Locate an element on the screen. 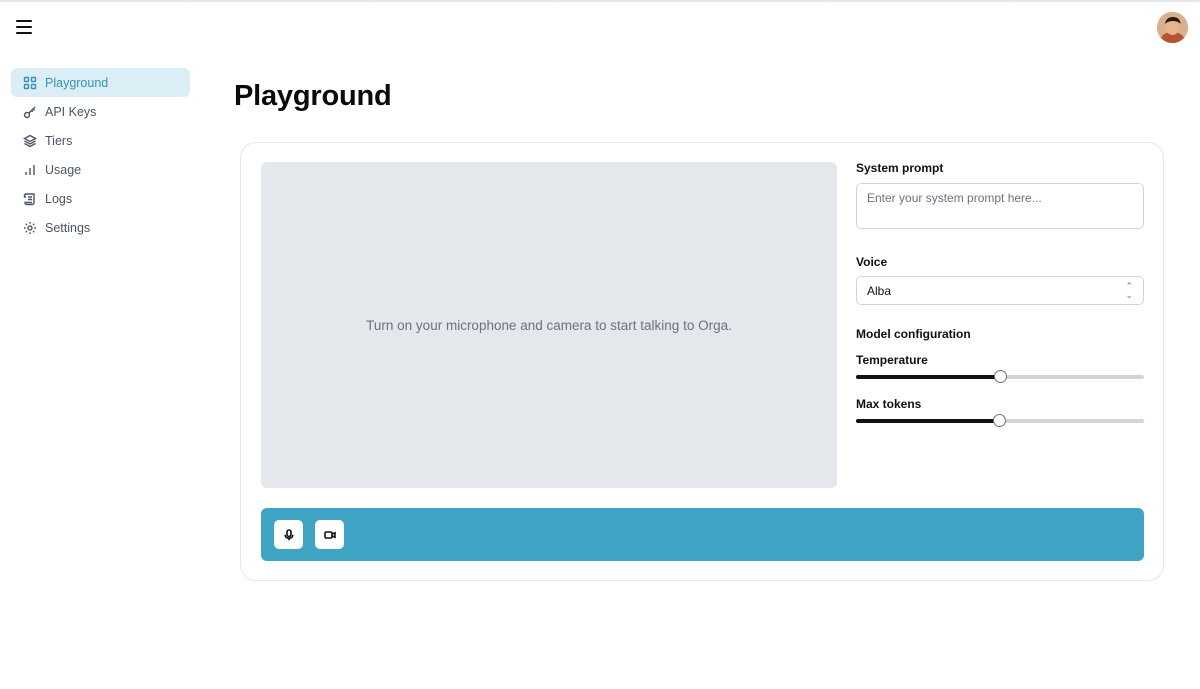 This screenshot has width=1200, height=689. temperature-label: Temperature is located at coordinates (892, 360).